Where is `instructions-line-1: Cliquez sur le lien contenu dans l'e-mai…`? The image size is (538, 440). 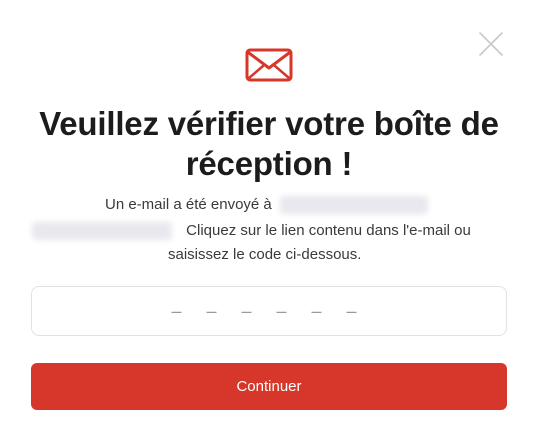
instructions-line-1: Cliquez sur le lien contenu dans l'e-mai… is located at coordinates (328, 230).